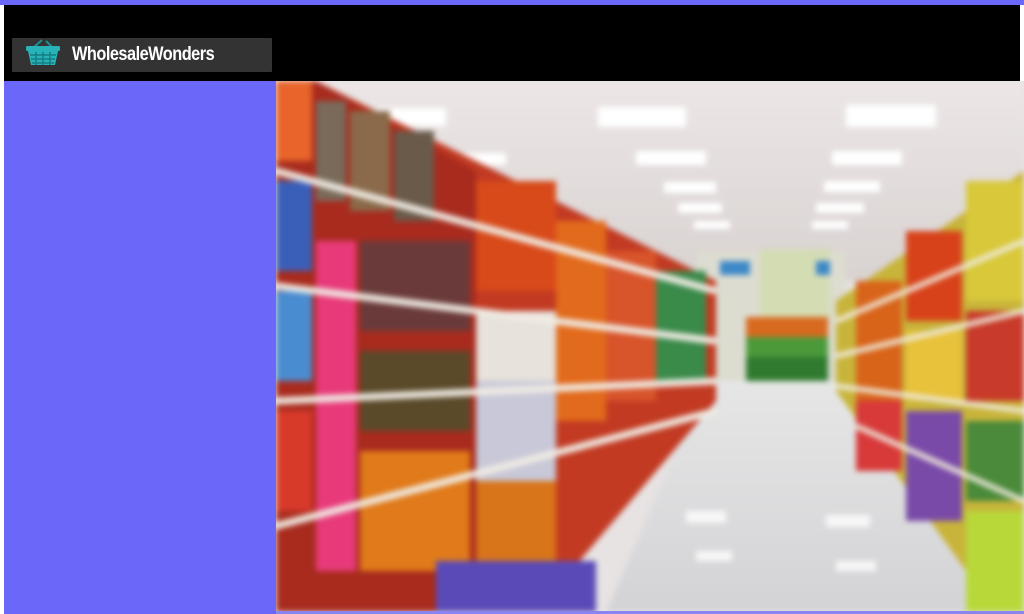  What do you see at coordinates (1022, 19) in the screenshot?
I see `header-edge` at bounding box center [1022, 19].